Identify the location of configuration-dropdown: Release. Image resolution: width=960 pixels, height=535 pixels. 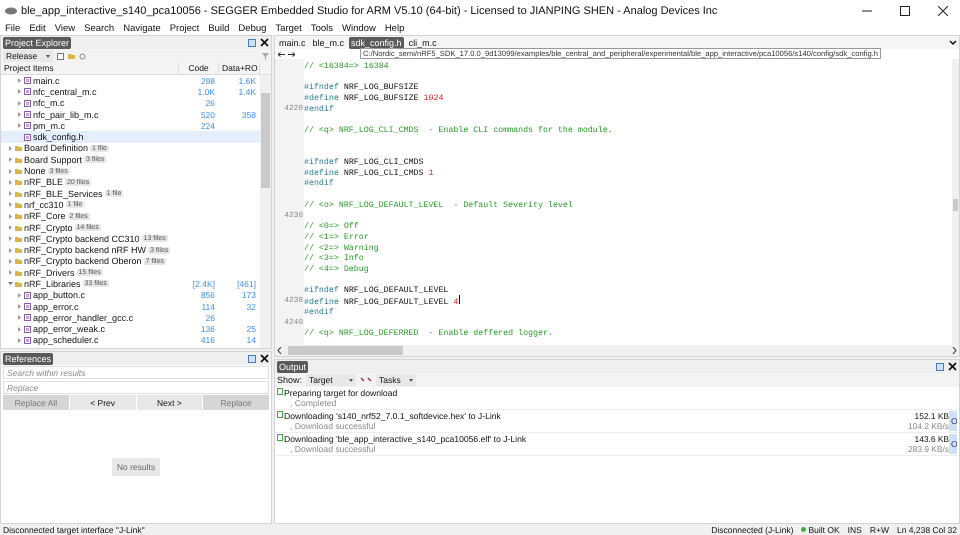
(28, 56).